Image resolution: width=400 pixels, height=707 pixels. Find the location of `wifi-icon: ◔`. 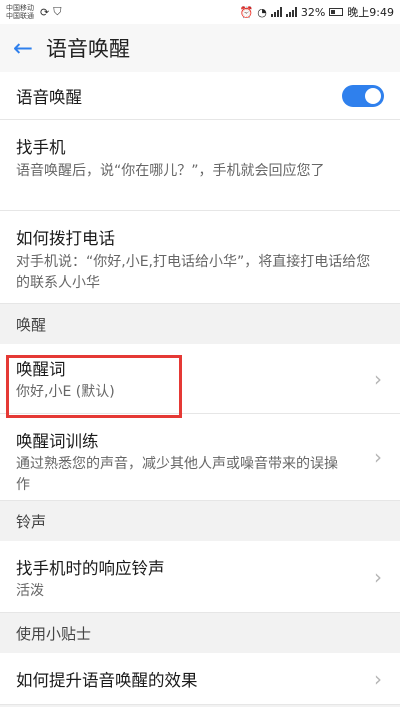

wifi-icon: ◔ is located at coordinates (262, 12).